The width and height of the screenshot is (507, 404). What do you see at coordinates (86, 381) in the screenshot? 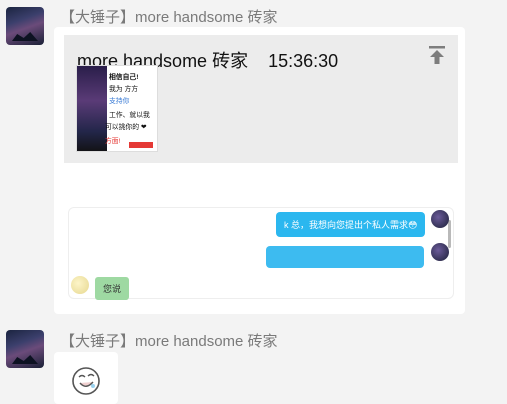
I see `emoji-face-icon` at bounding box center [86, 381].